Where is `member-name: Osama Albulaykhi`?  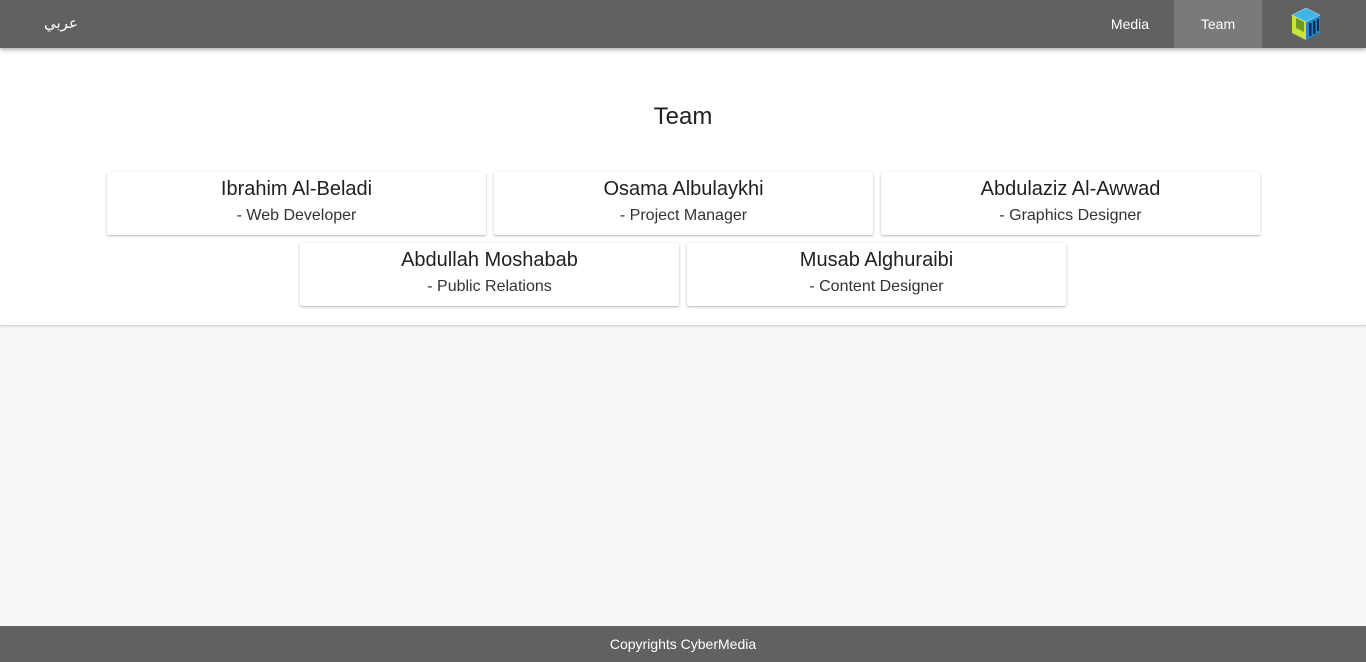 member-name: Osama Albulaykhi is located at coordinates (683, 189).